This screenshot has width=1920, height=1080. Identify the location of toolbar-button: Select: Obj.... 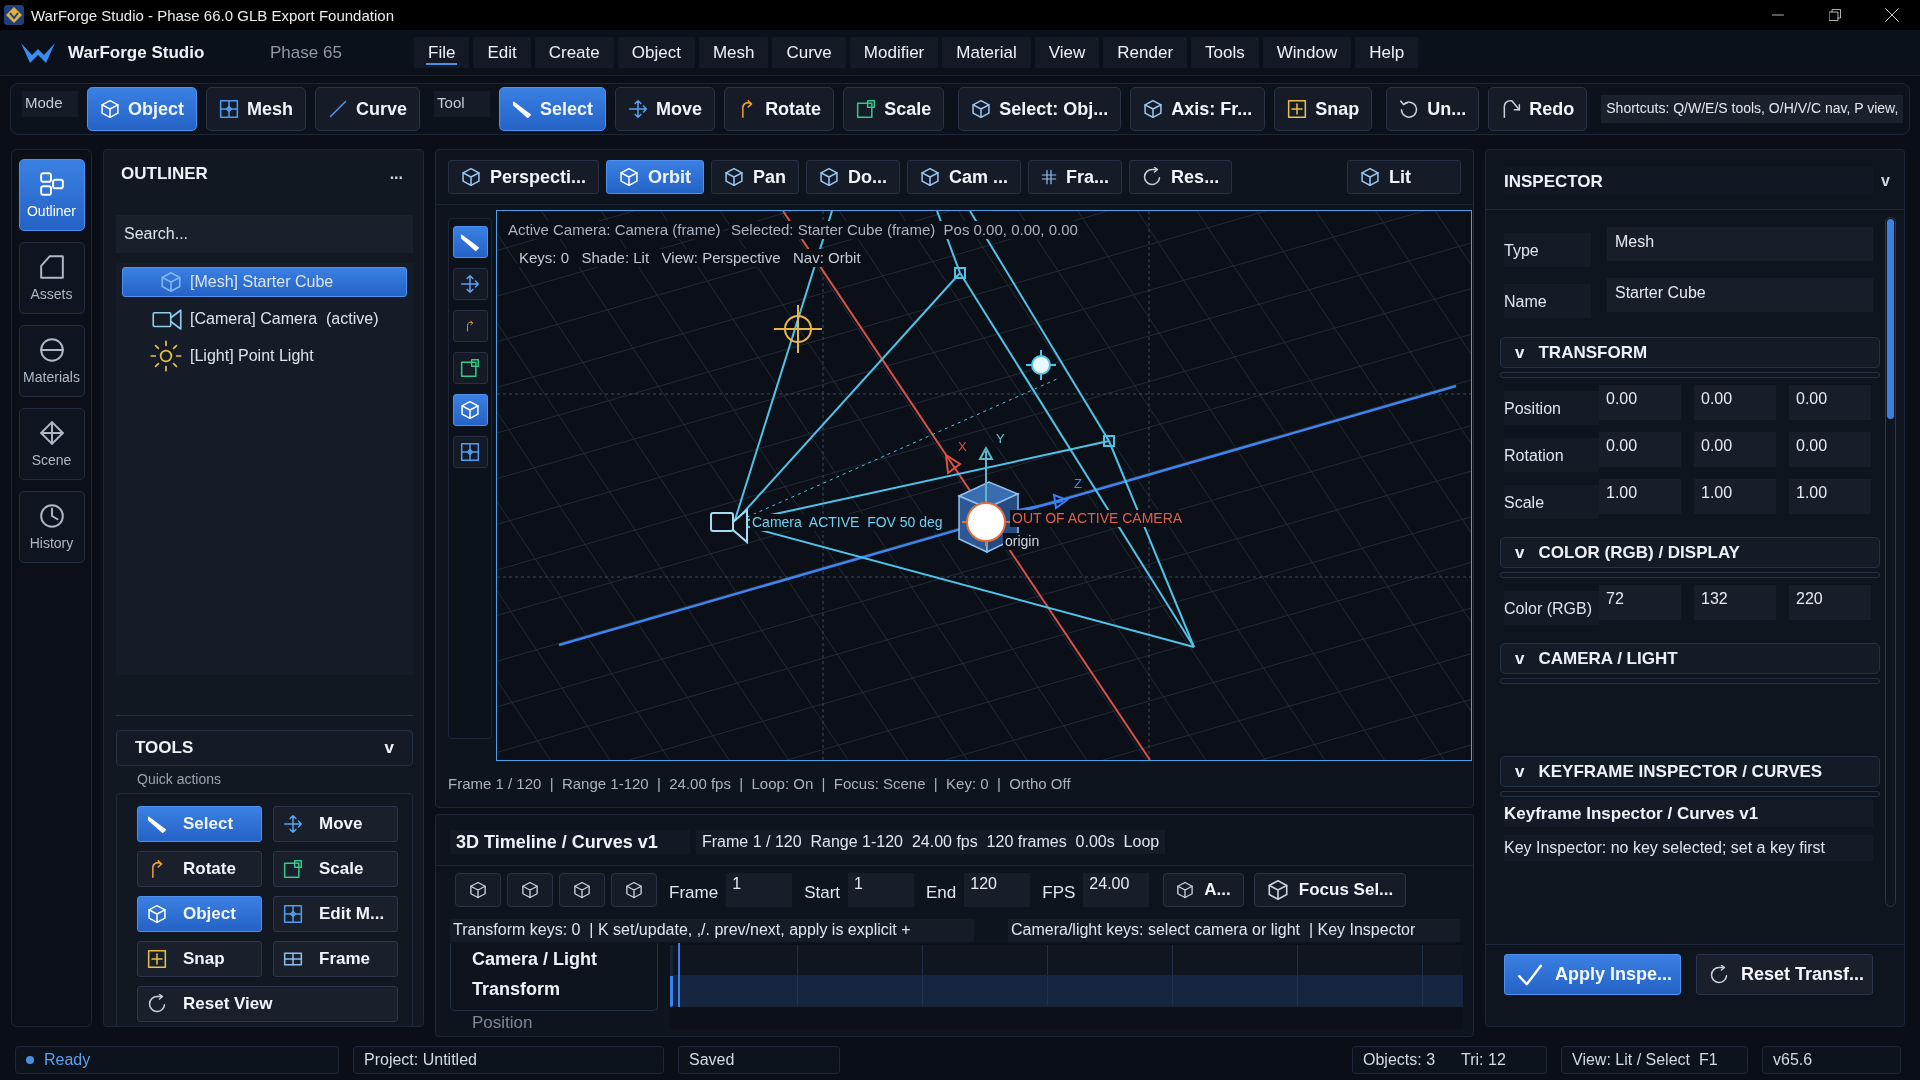
(1040, 109).